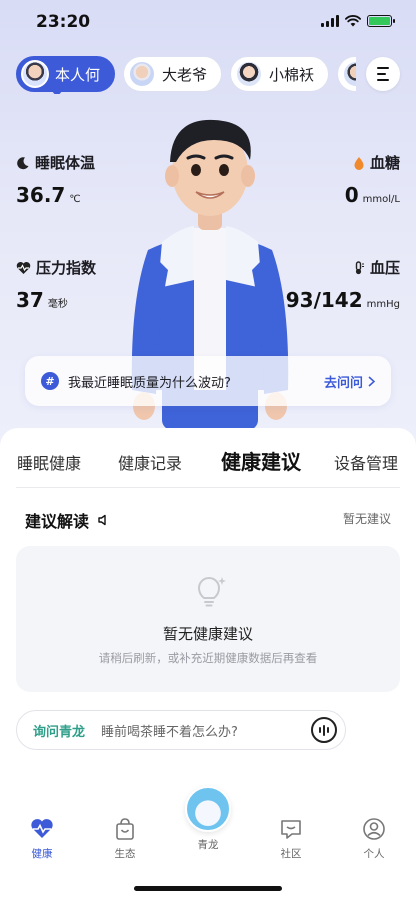 This screenshot has width=416, height=900. Describe the element at coordinates (65, 163) in the screenshot. I see `metric-label: 睡眠体温` at that location.